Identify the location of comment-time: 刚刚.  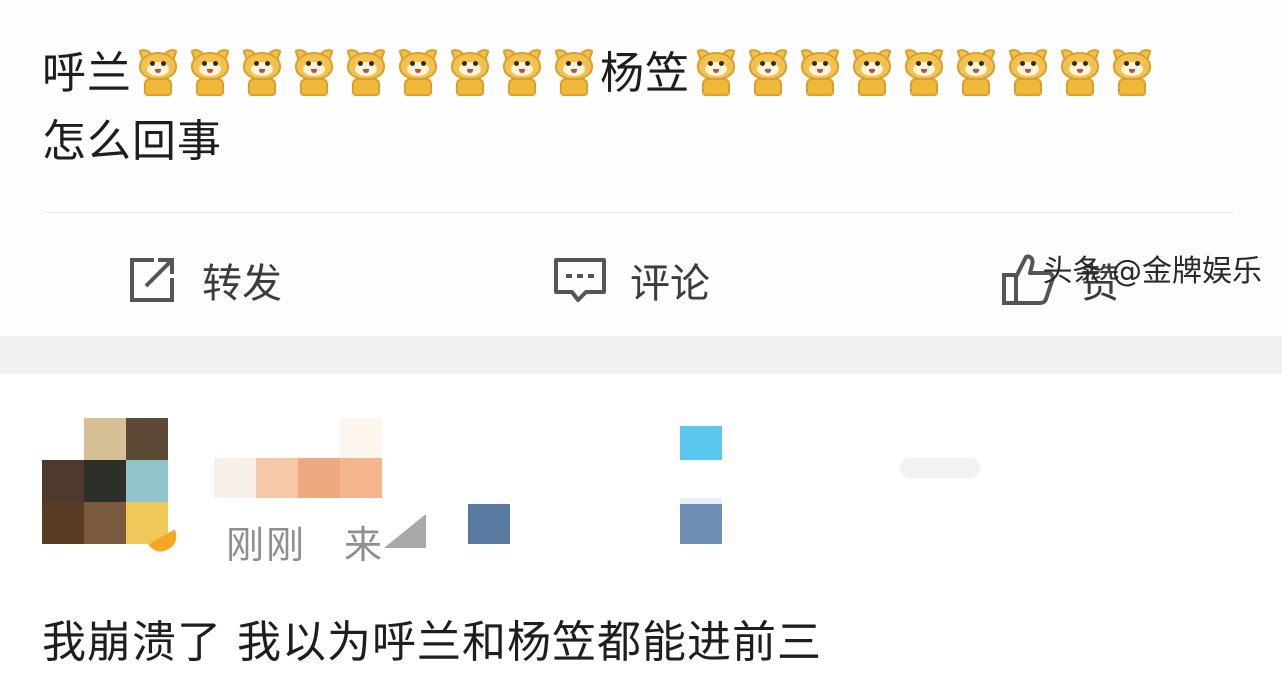
(266, 545).